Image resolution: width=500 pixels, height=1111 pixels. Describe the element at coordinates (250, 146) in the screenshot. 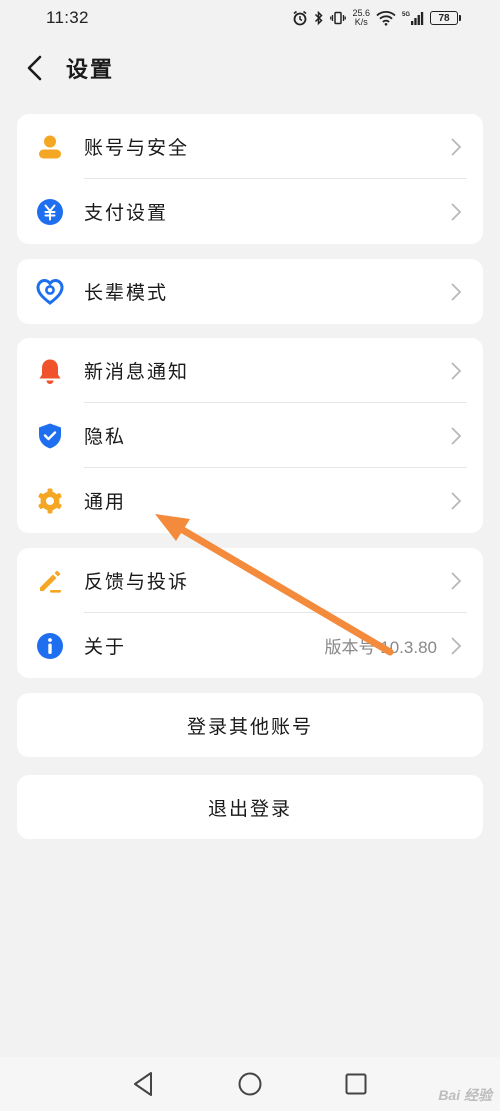

I see `settings-item-account-security: 账号与安全` at that location.